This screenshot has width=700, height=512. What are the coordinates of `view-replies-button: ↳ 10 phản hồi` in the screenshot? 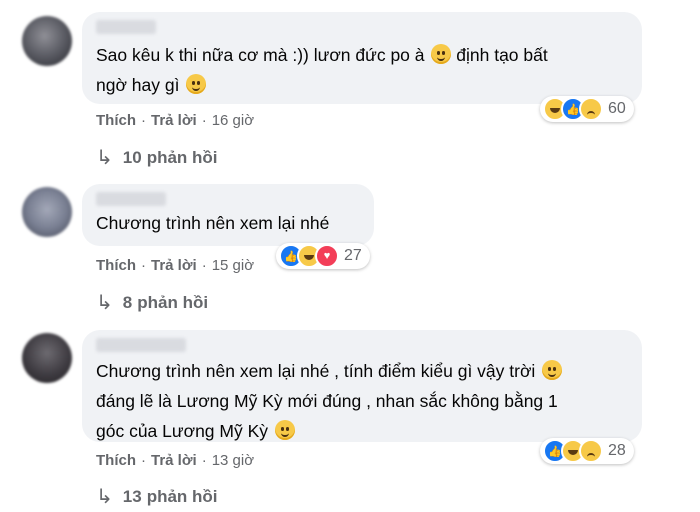 It's located at (157, 157).